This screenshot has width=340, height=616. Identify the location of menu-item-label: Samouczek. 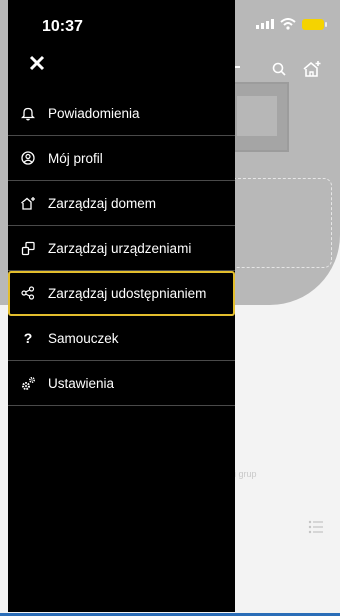
(83, 338).